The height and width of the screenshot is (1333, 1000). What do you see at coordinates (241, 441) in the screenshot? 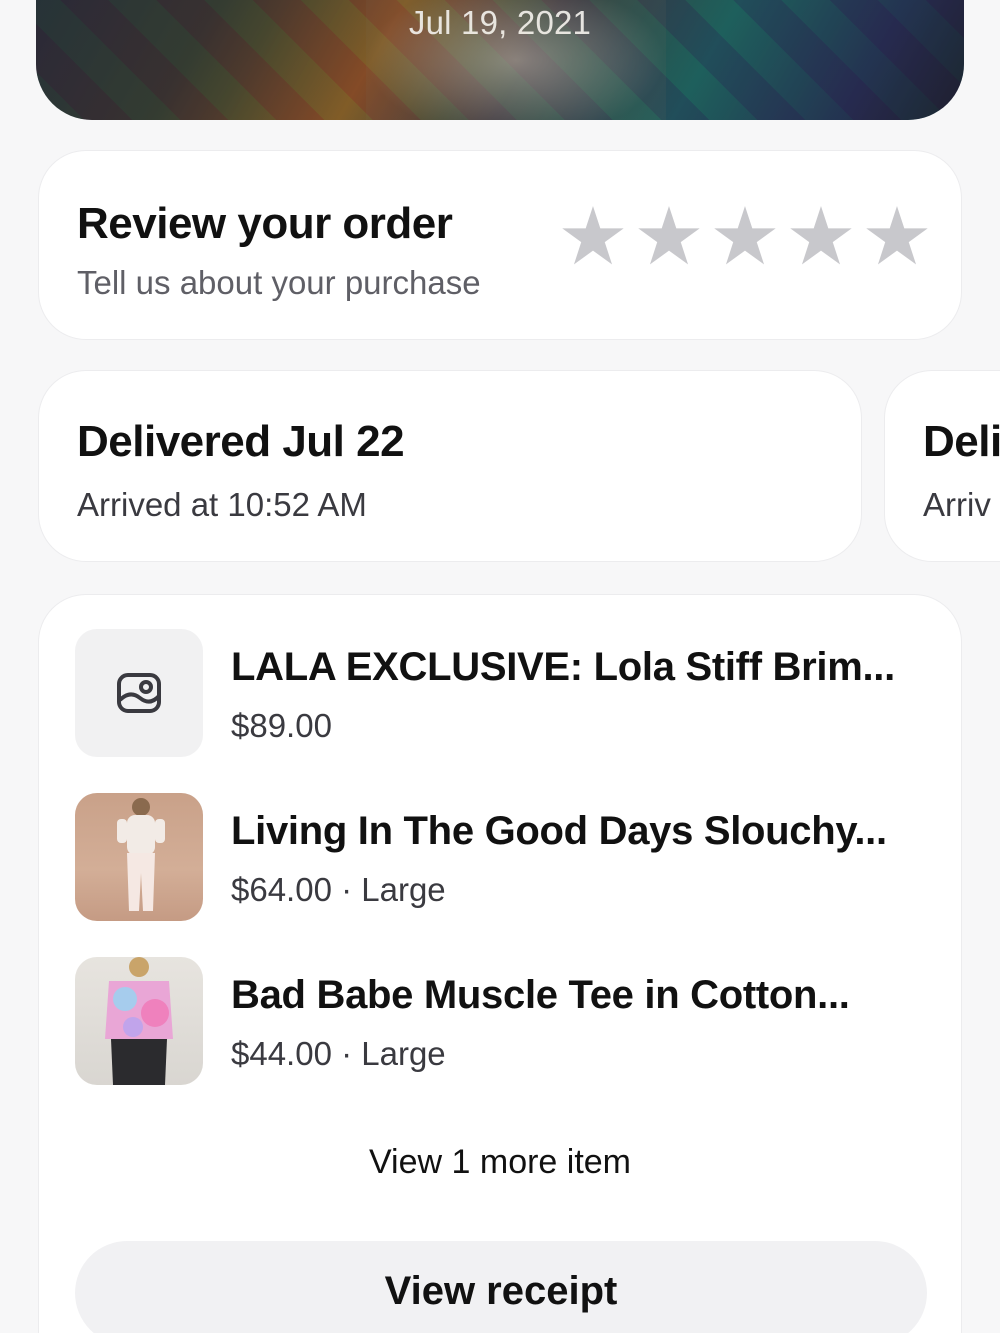
I see `delivery-title: Delivered Jul 22` at bounding box center [241, 441].